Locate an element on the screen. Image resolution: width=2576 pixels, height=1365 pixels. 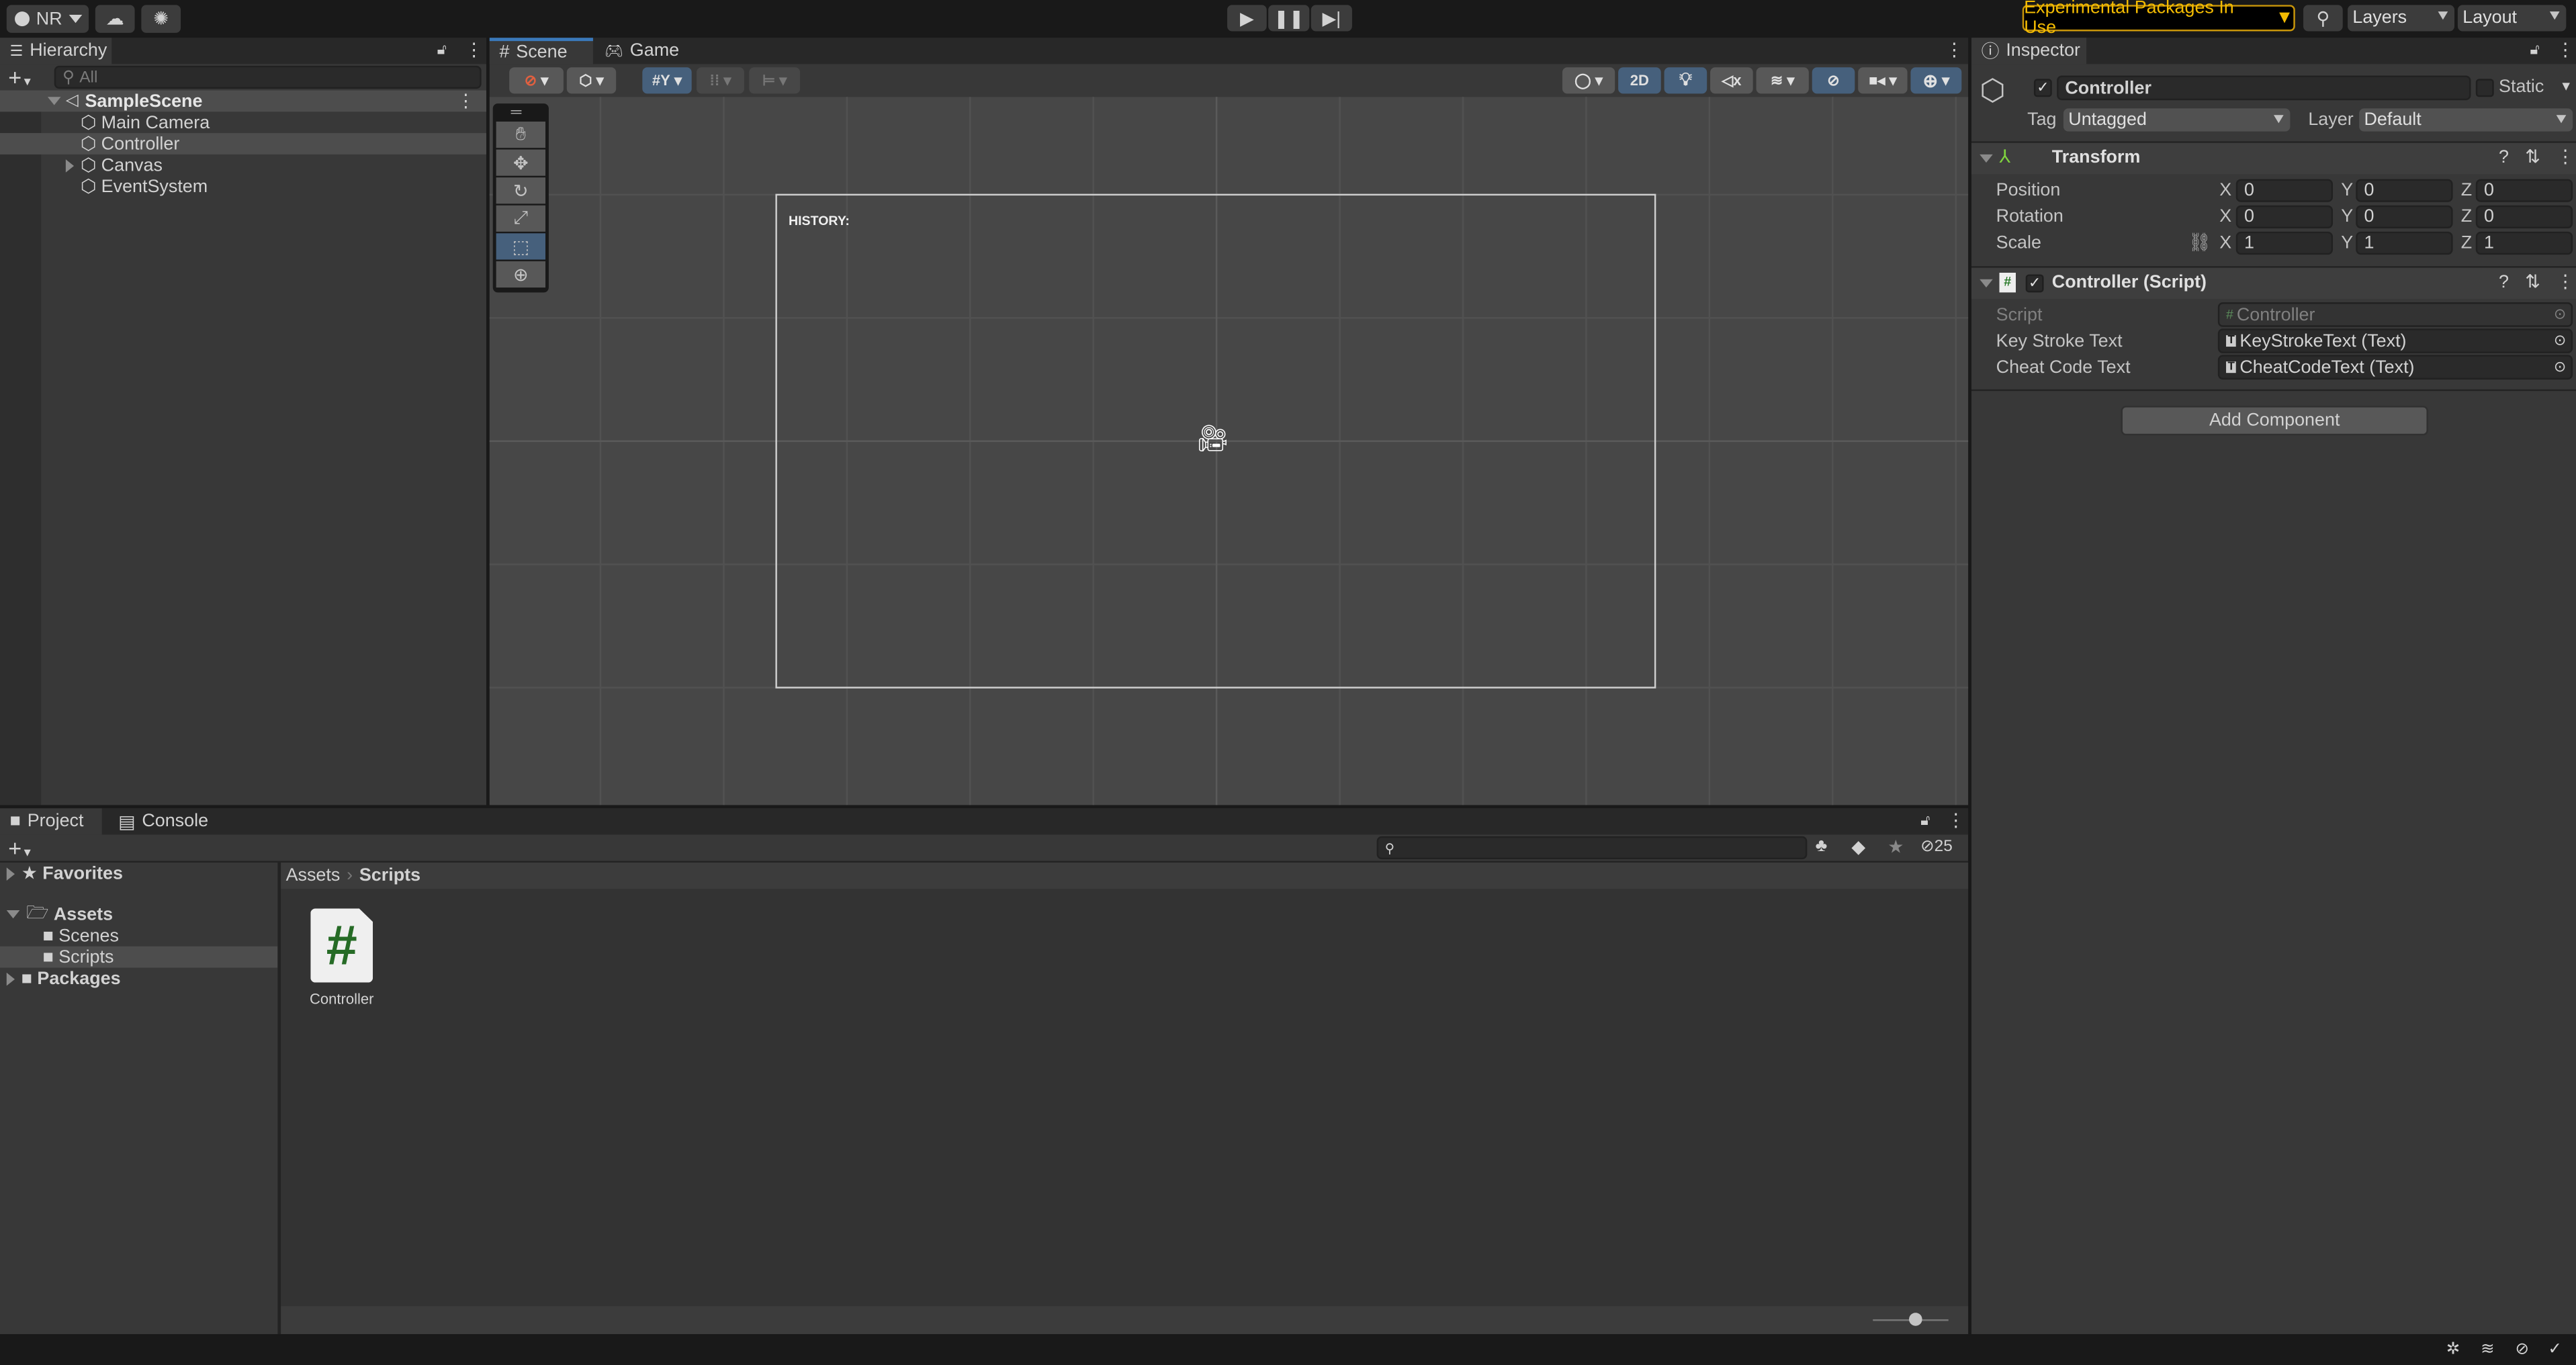
transform-header: ⅄ Transform ? ⇅ ⋮ is located at coordinates (2273, 159).